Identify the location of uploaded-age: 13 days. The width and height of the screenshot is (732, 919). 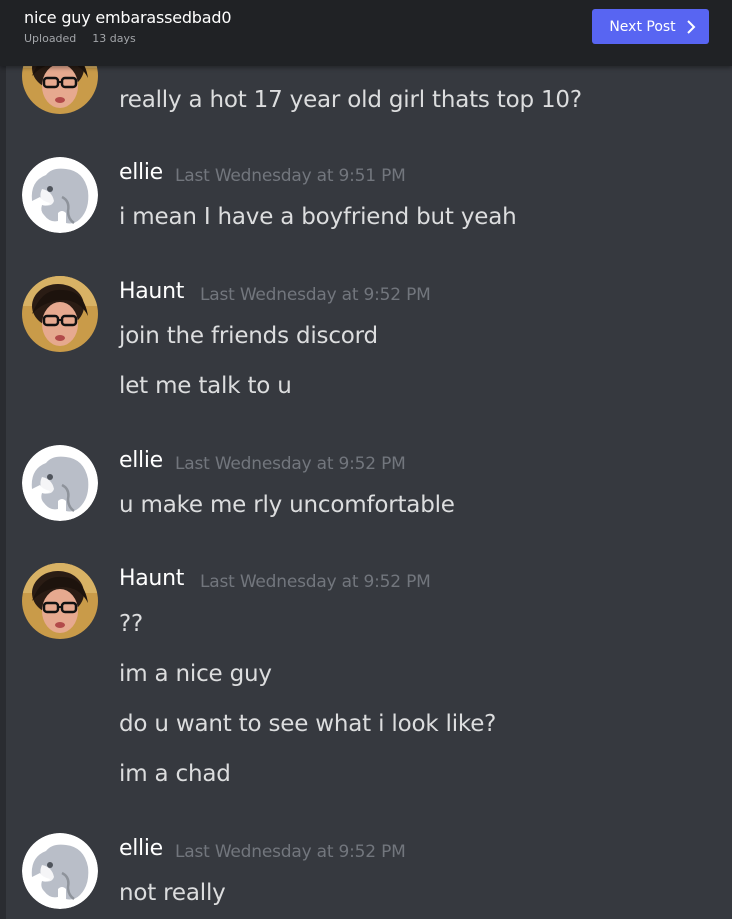
(114, 38).